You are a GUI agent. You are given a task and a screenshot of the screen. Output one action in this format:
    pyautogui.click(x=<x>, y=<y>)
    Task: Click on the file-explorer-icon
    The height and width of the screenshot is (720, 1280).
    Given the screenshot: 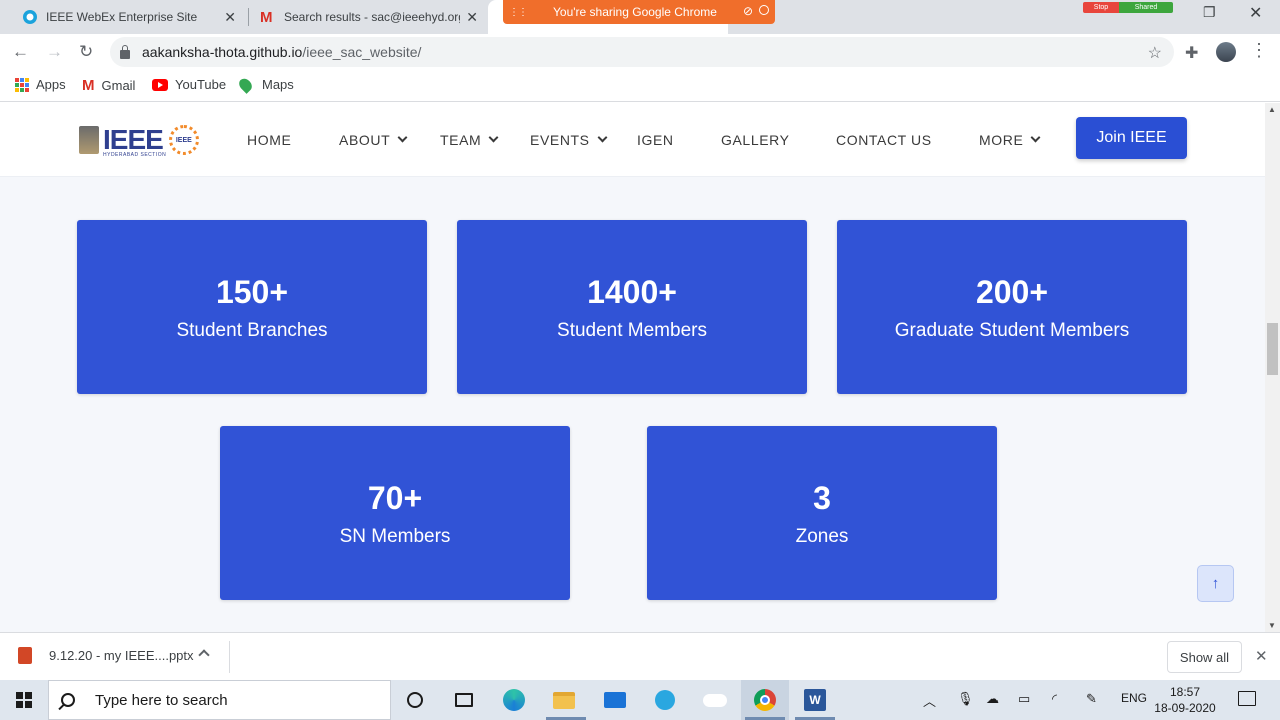 What is the action you would take?
    pyautogui.click(x=564, y=700)
    